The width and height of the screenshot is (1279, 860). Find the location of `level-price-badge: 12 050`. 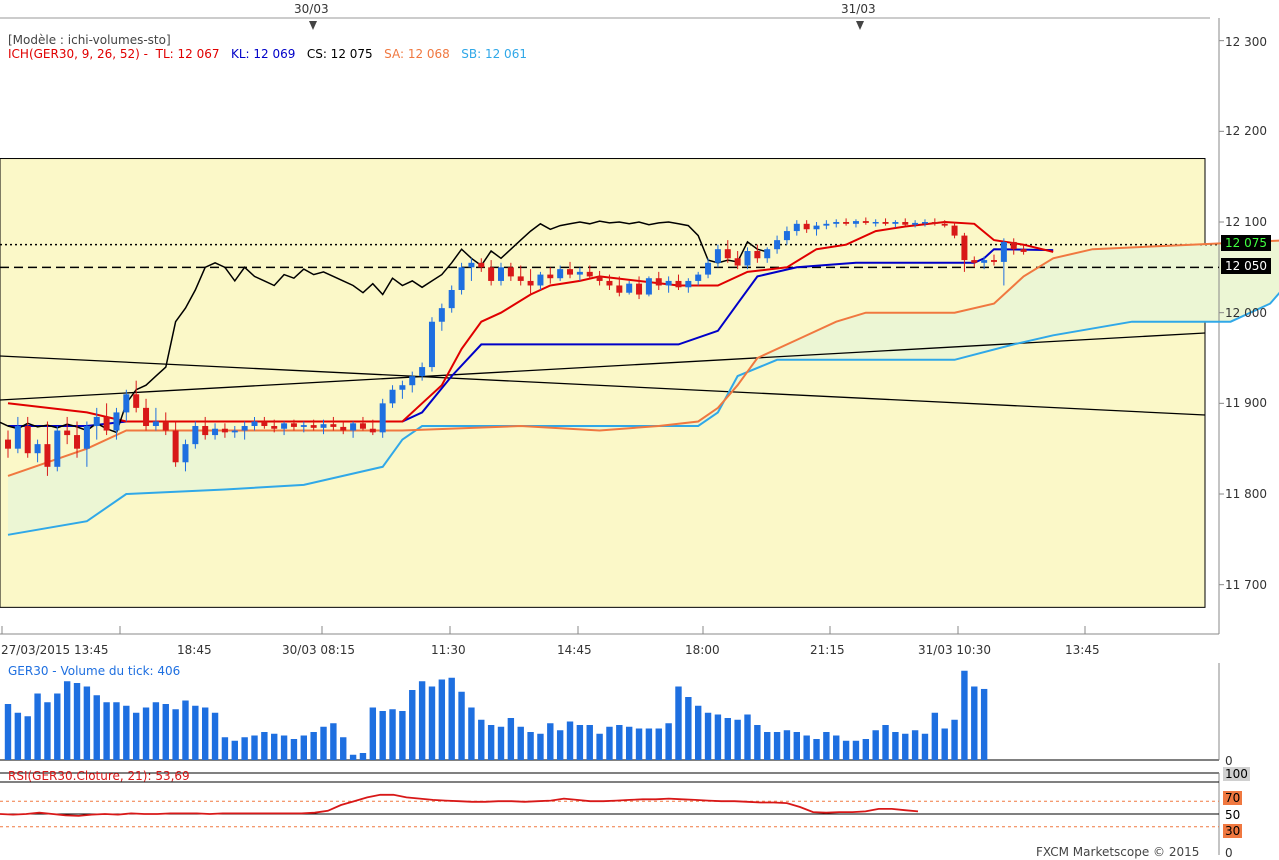

level-price-badge: 12 050 is located at coordinates (1246, 266).